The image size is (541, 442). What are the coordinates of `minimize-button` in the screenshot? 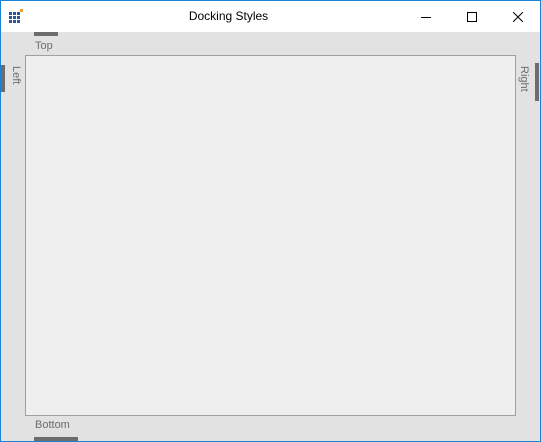 It's located at (426, 16).